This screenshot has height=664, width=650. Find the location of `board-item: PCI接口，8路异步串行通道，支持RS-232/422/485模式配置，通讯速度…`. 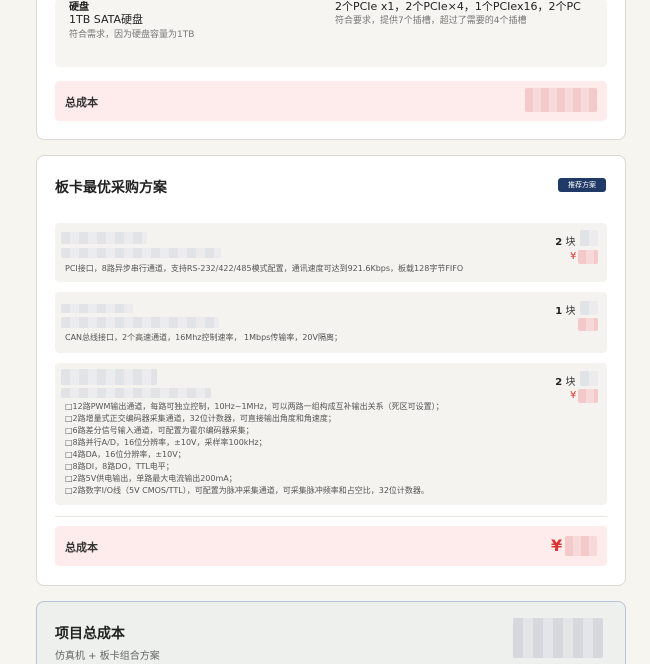

board-item: PCI接口，8路异步串行通道，支持RS-232/422/485模式配置，通讯速度… is located at coordinates (331, 252).